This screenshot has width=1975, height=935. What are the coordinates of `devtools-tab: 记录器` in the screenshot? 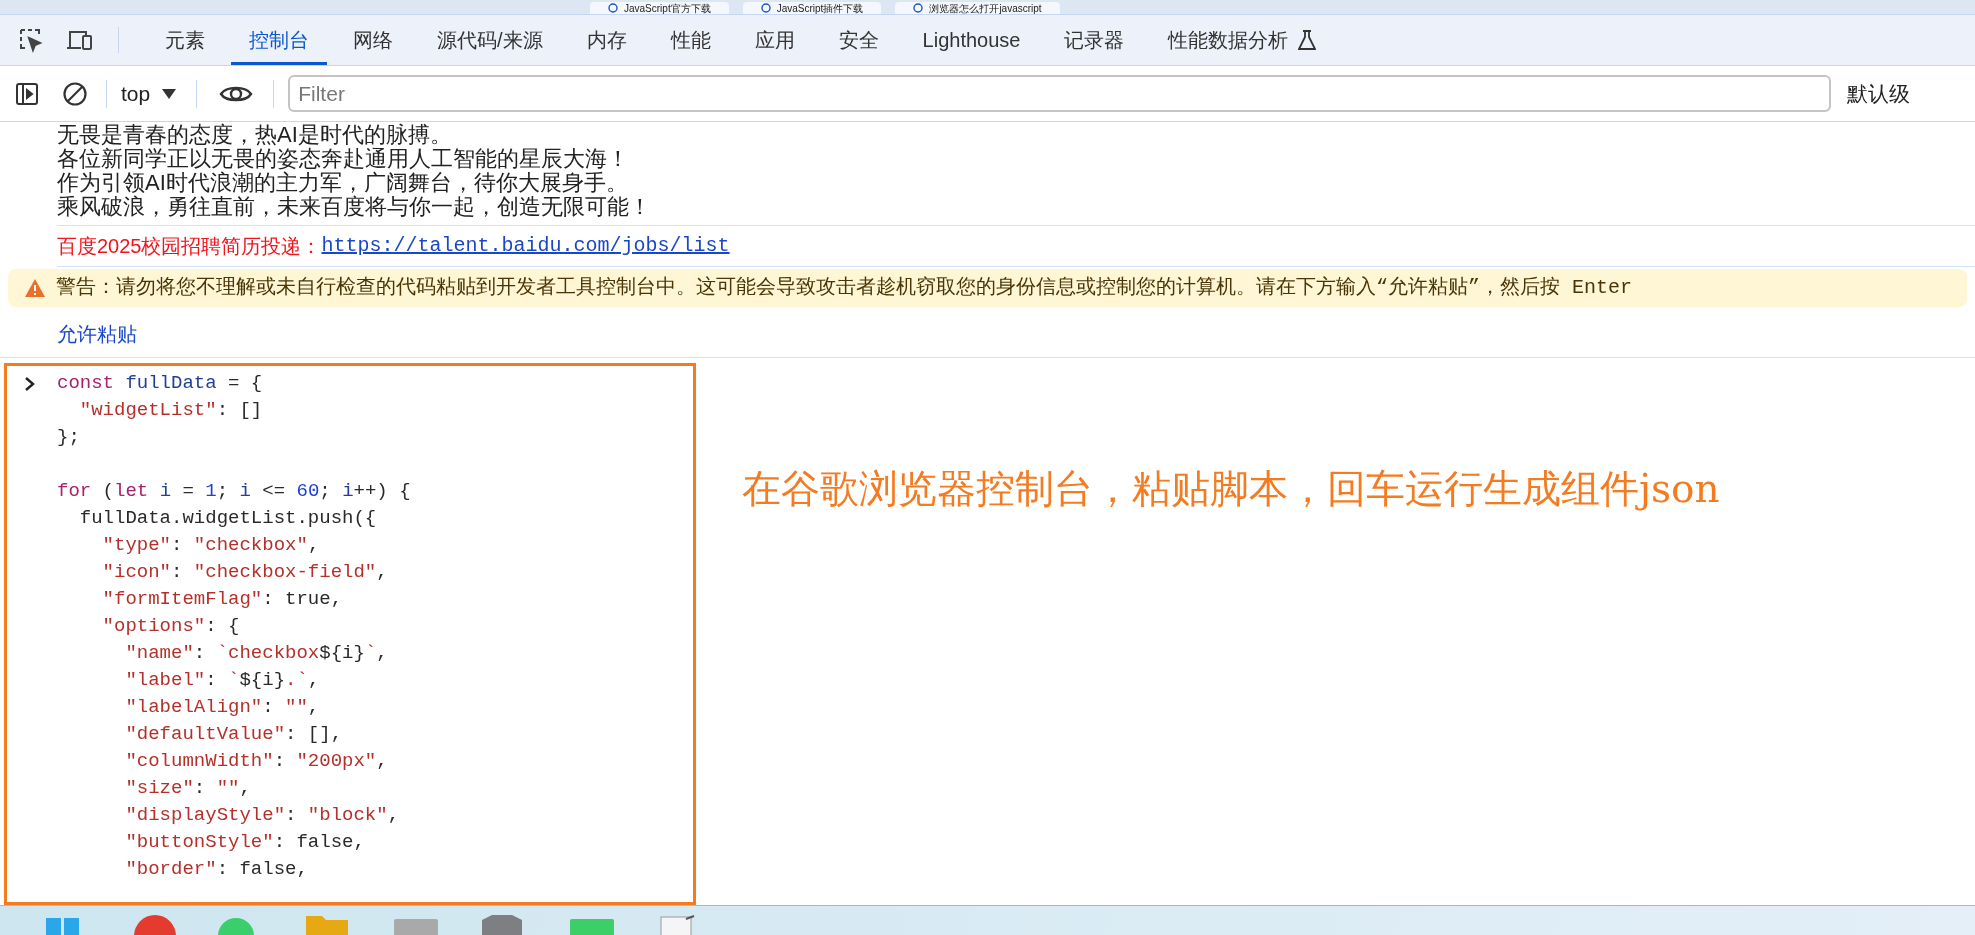 It's located at (1094, 40).